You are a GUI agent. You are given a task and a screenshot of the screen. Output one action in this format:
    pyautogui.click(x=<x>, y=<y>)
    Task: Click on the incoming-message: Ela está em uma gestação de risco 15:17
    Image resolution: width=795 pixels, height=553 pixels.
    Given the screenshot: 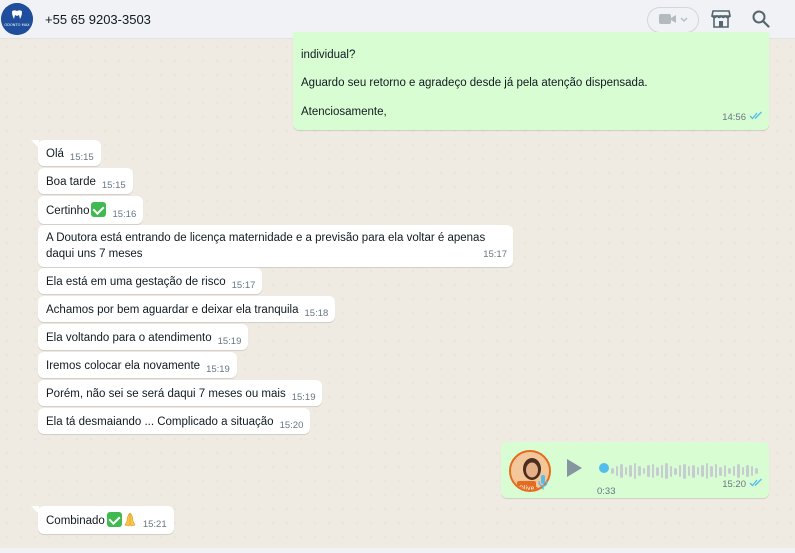 What is the action you would take?
    pyautogui.click(x=150, y=281)
    